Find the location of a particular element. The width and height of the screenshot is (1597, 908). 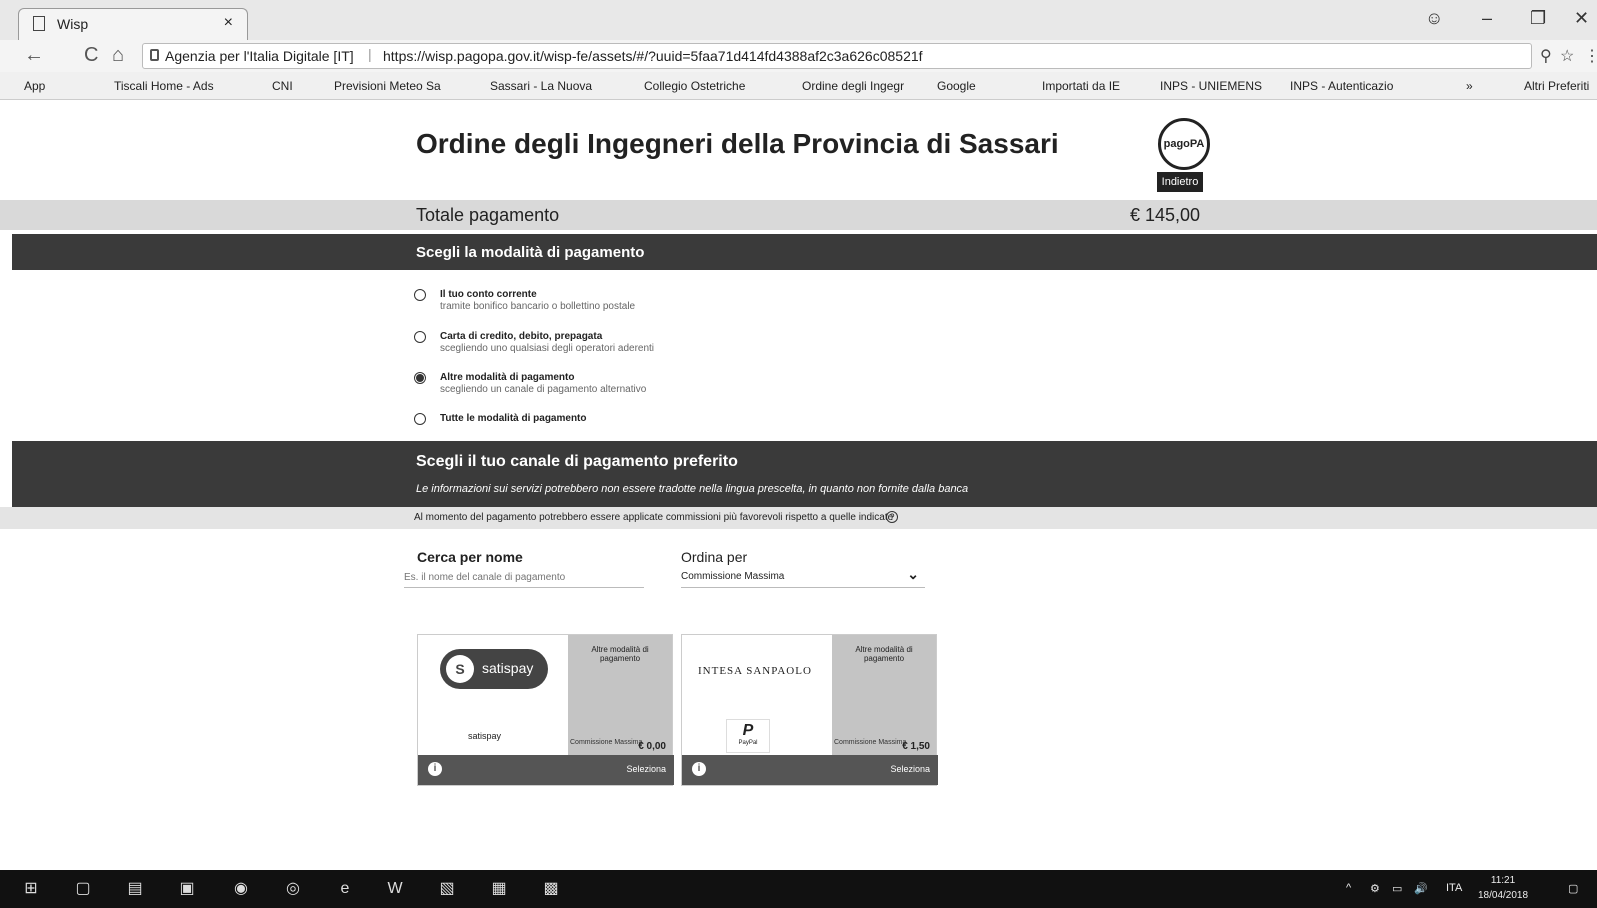

total-amount: € 145,00 is located at coordinates (1165, 215).